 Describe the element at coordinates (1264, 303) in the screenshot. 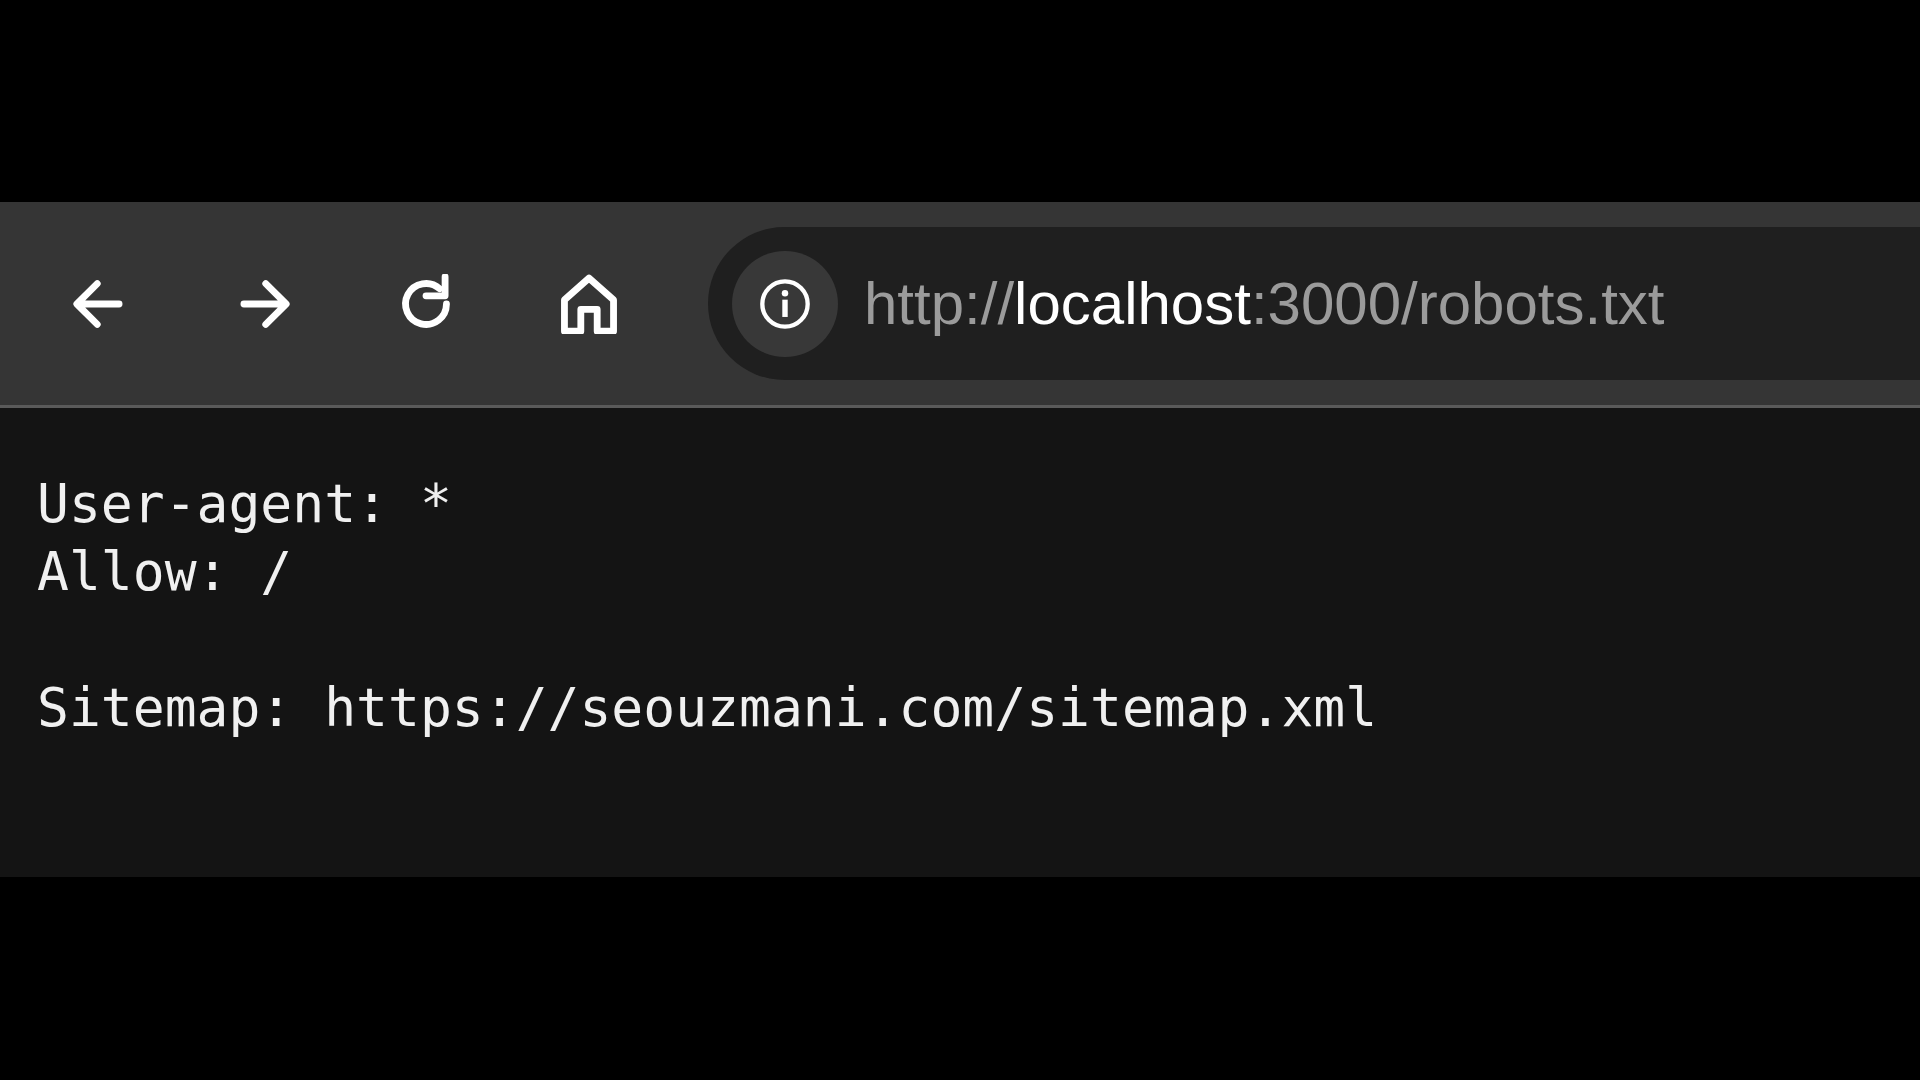

I see `url-text: http://localhost:3000/robots.txt` at that location.